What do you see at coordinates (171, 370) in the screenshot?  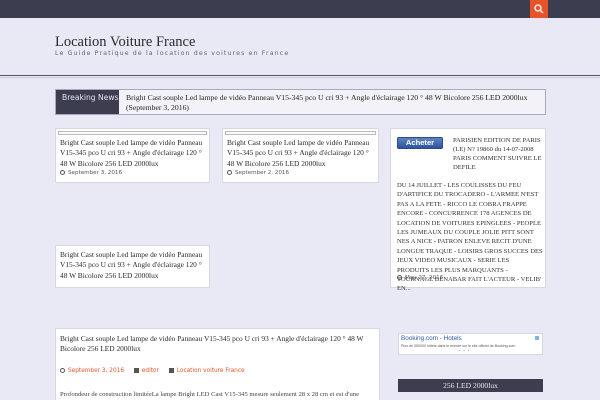 I see `folder-icon` at bounding box center [171, 370].